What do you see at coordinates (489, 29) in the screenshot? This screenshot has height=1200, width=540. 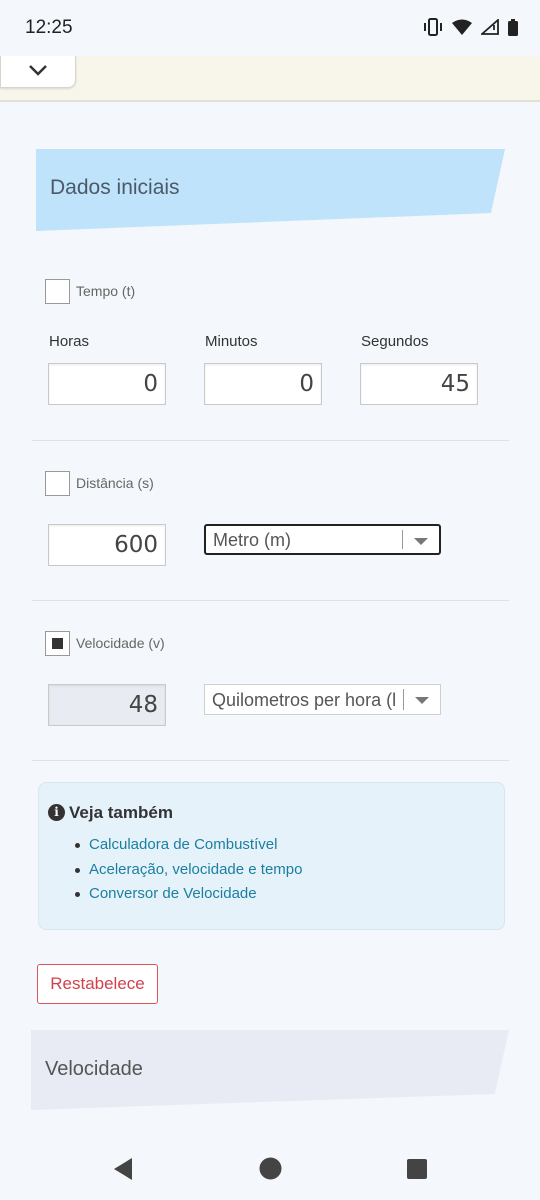 I see `signal-icon` at bounding box center [489, 29].